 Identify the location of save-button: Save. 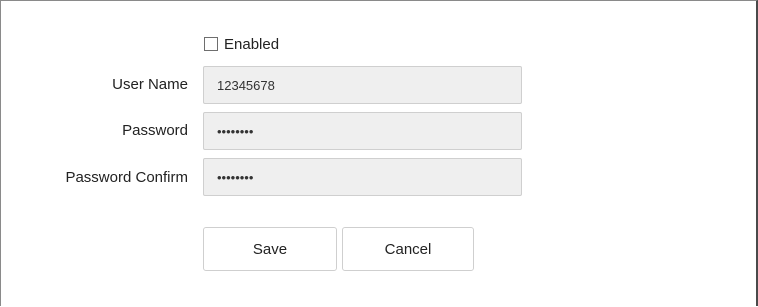
(270, 249).